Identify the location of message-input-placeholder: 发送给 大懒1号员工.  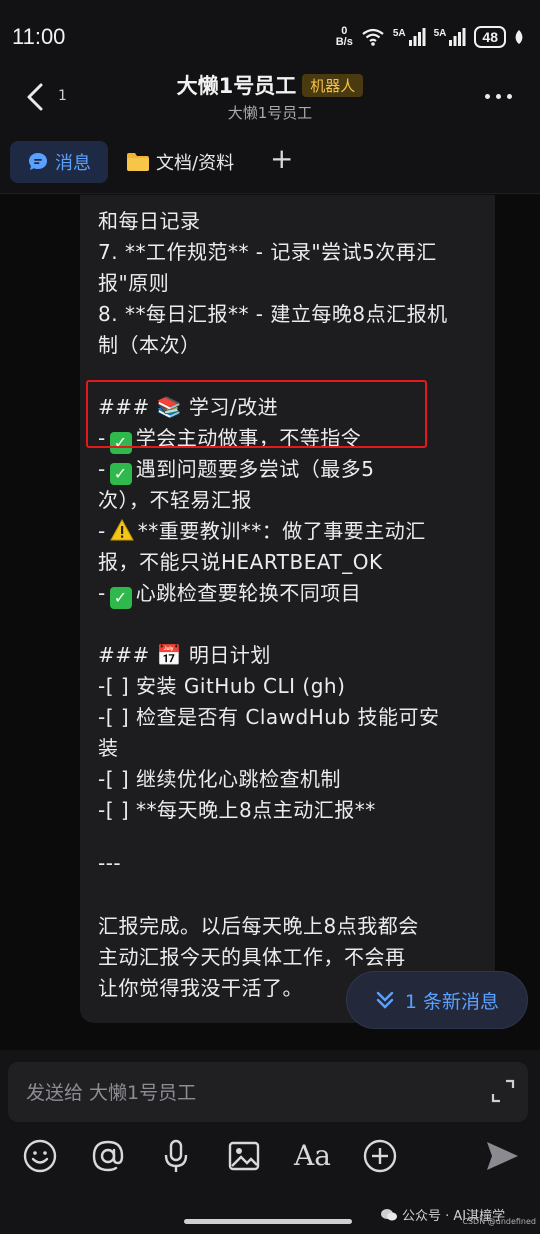
(111, 1093).